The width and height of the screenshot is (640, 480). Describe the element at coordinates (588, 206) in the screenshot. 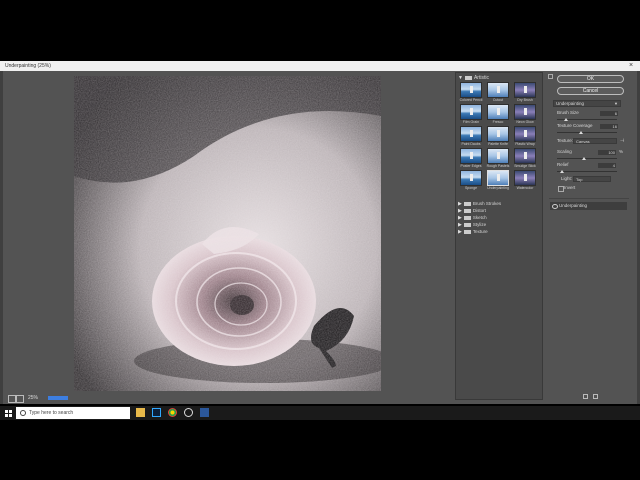

I see `effect-layer-row: Underpainting` at that location.